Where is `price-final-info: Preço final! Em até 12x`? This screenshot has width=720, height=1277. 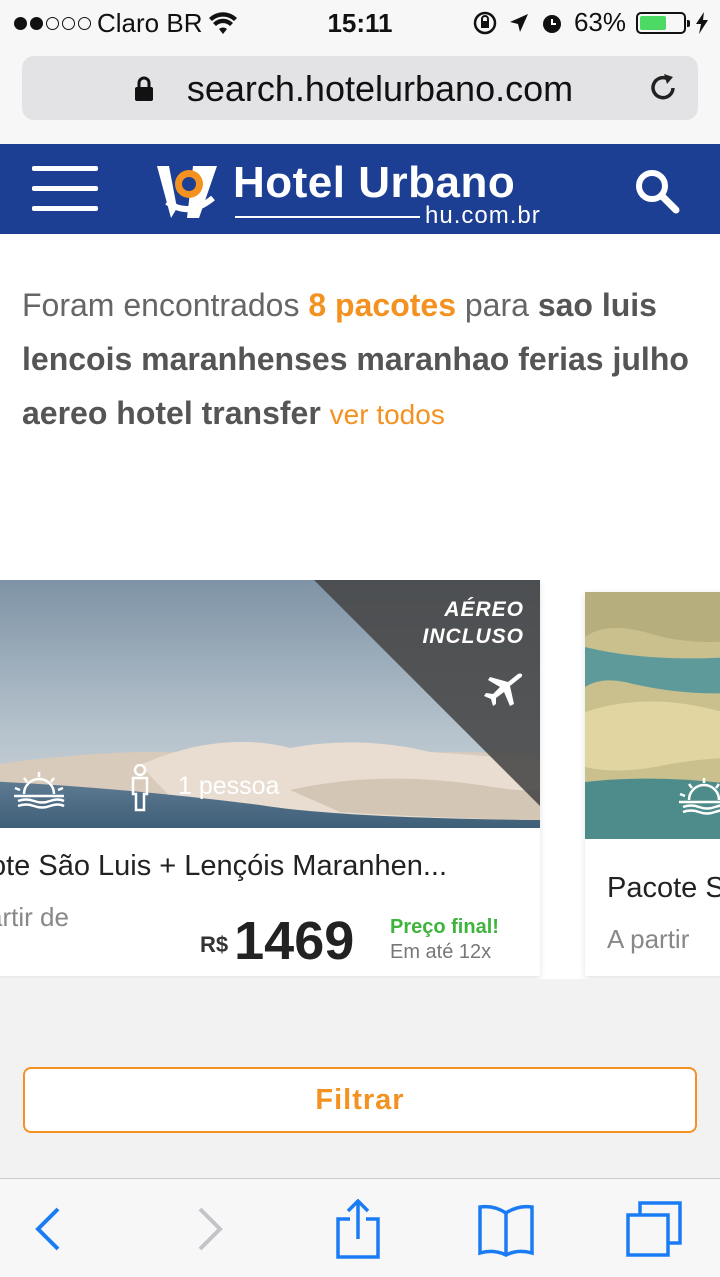 price-final-info: Preço final! Em até 12x is located at coordinates (444, 940).